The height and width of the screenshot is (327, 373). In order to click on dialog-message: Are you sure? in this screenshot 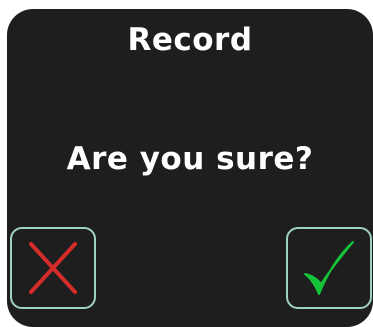, I will do `click(190, 159)`.